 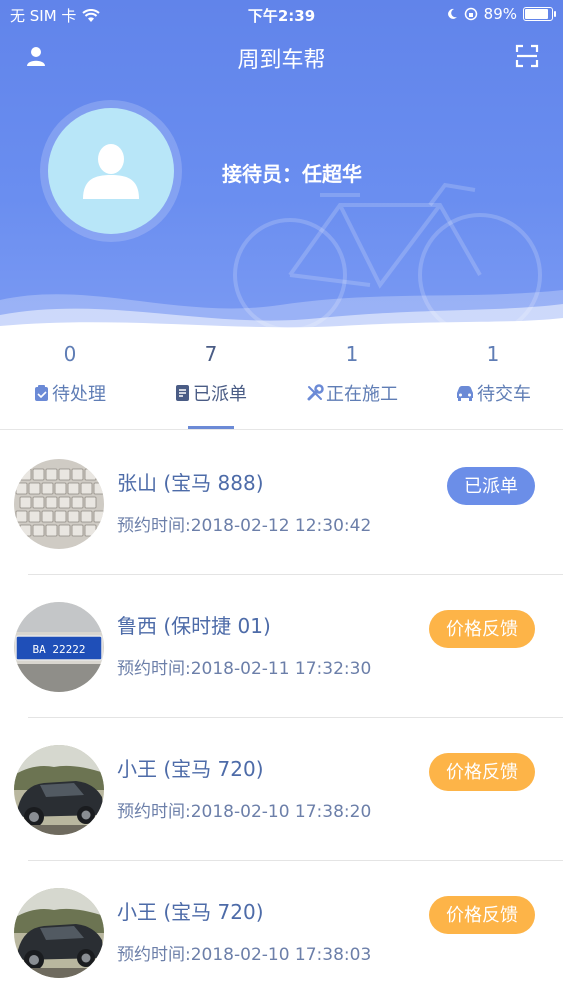 What do you see at coordinates (470, 14) in the screenshot?
I see `orientation-lock-icon` at bounding box center [470, 14].